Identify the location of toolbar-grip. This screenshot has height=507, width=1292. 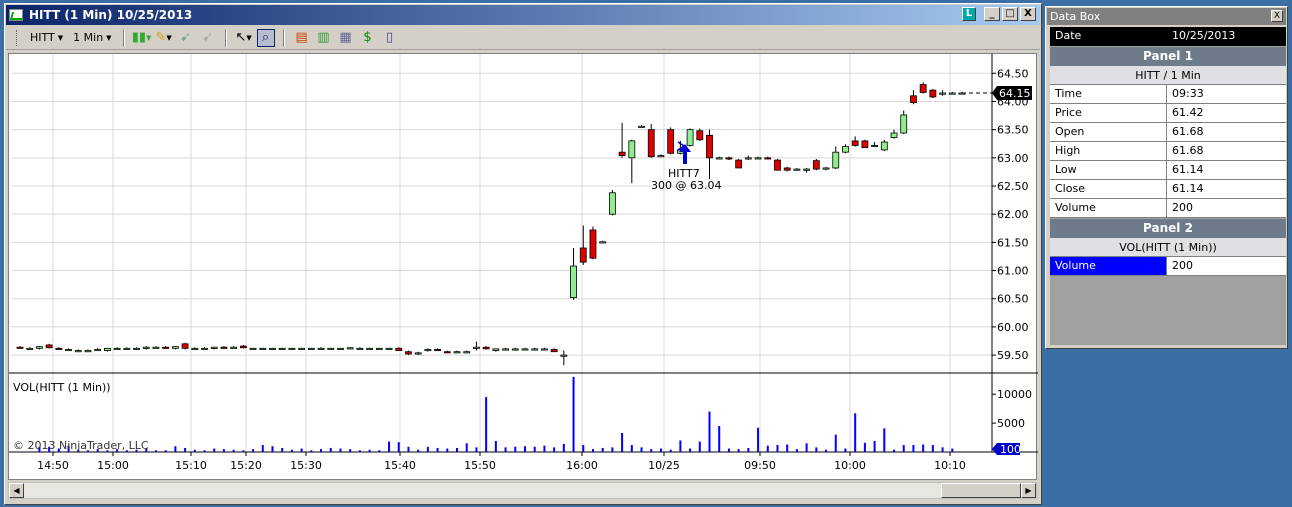
(17, 37).